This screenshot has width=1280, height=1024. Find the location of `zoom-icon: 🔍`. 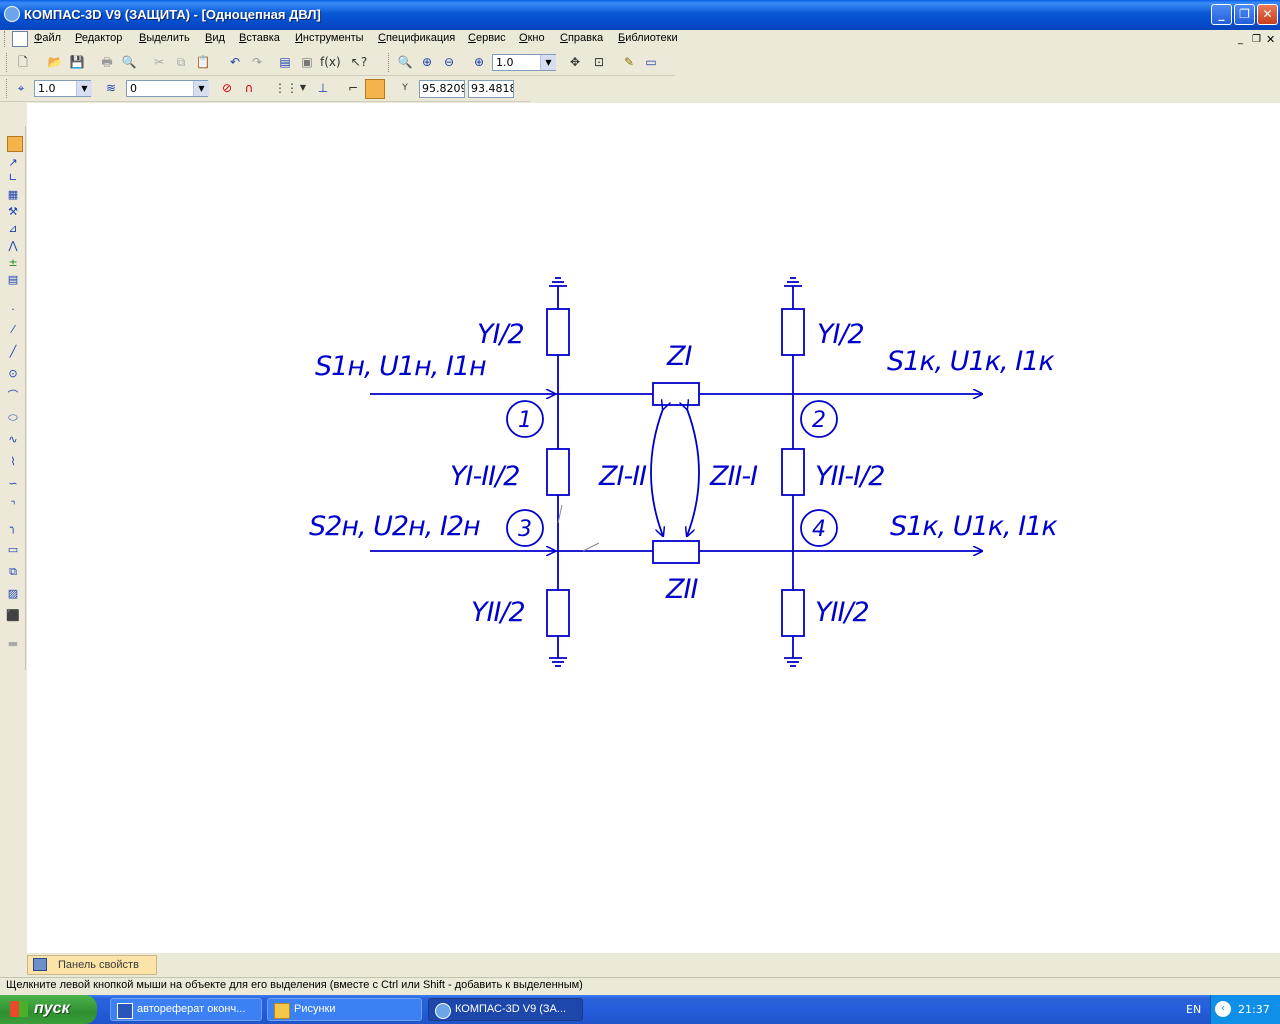

zoom-icon: 🔍 is located at coordinates (405, 62).